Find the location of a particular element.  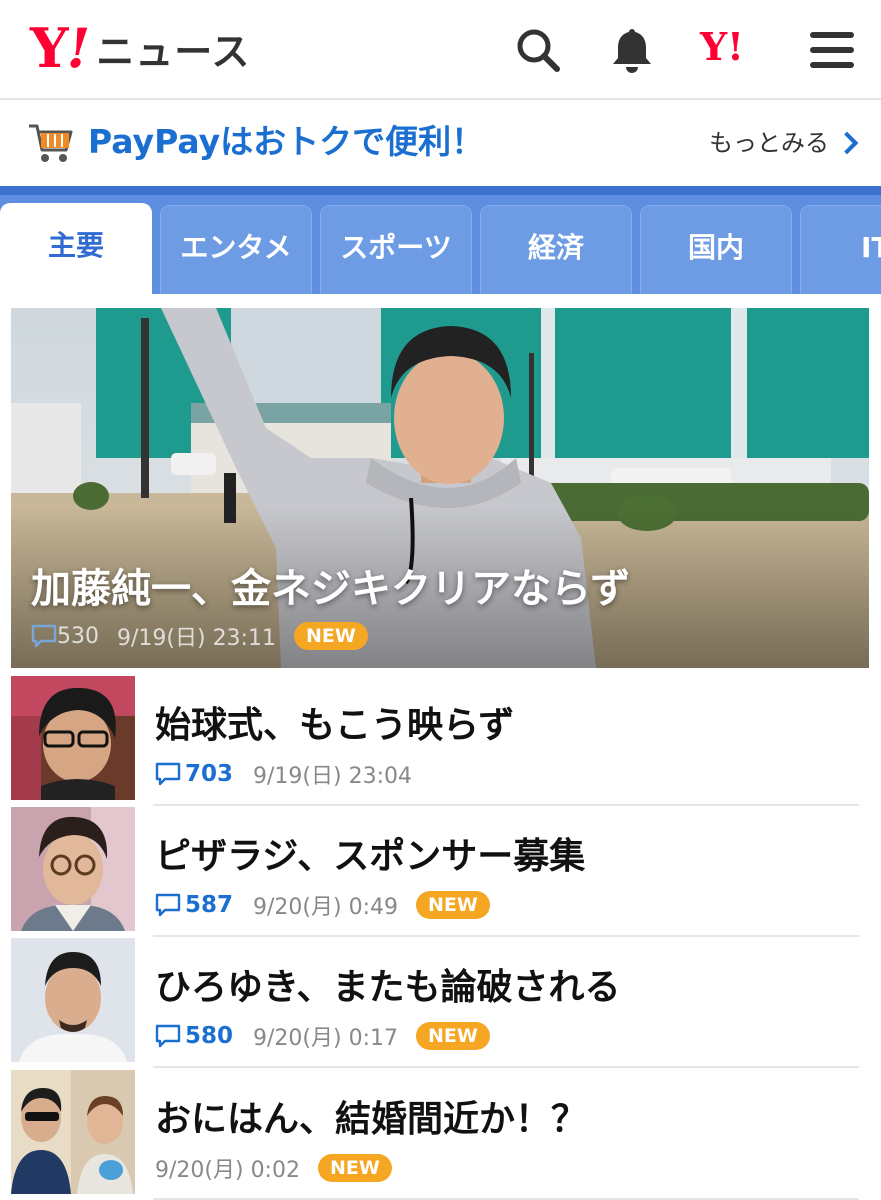

yahoo-news-logo: Y ! ニュース is located at coordinates (140, 48).